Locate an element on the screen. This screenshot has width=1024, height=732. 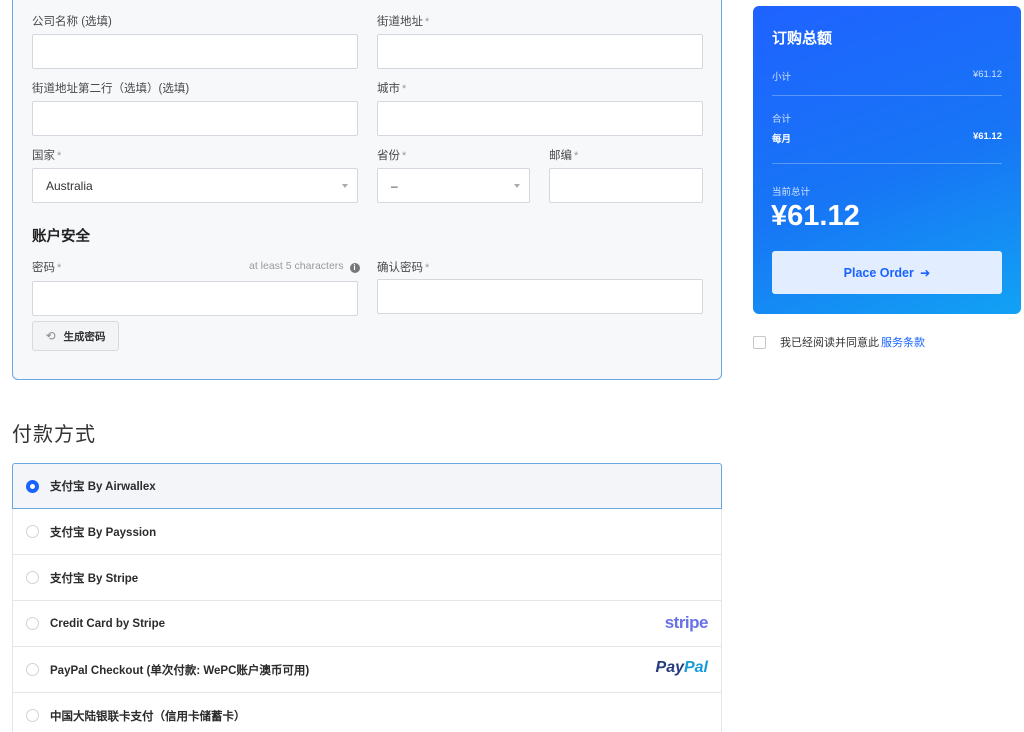
payment-method-payssion: 支付宝 By Payssion is located at coordinates (367, 532).